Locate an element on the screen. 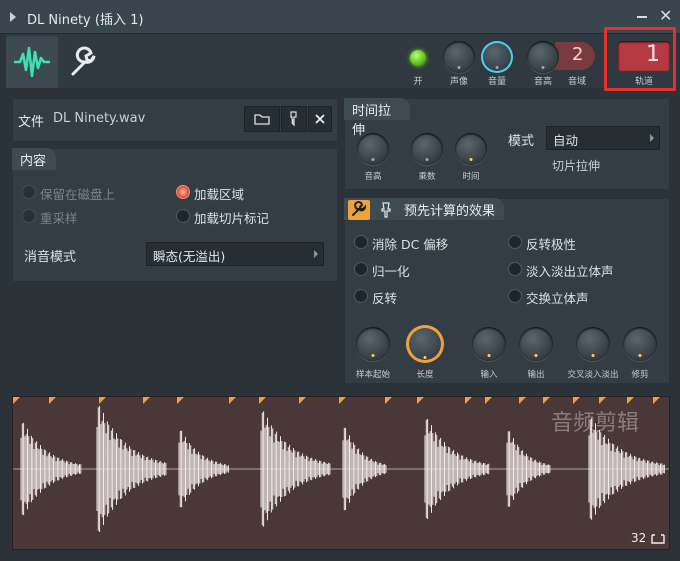  key-button is located at coordinates (294, 119).